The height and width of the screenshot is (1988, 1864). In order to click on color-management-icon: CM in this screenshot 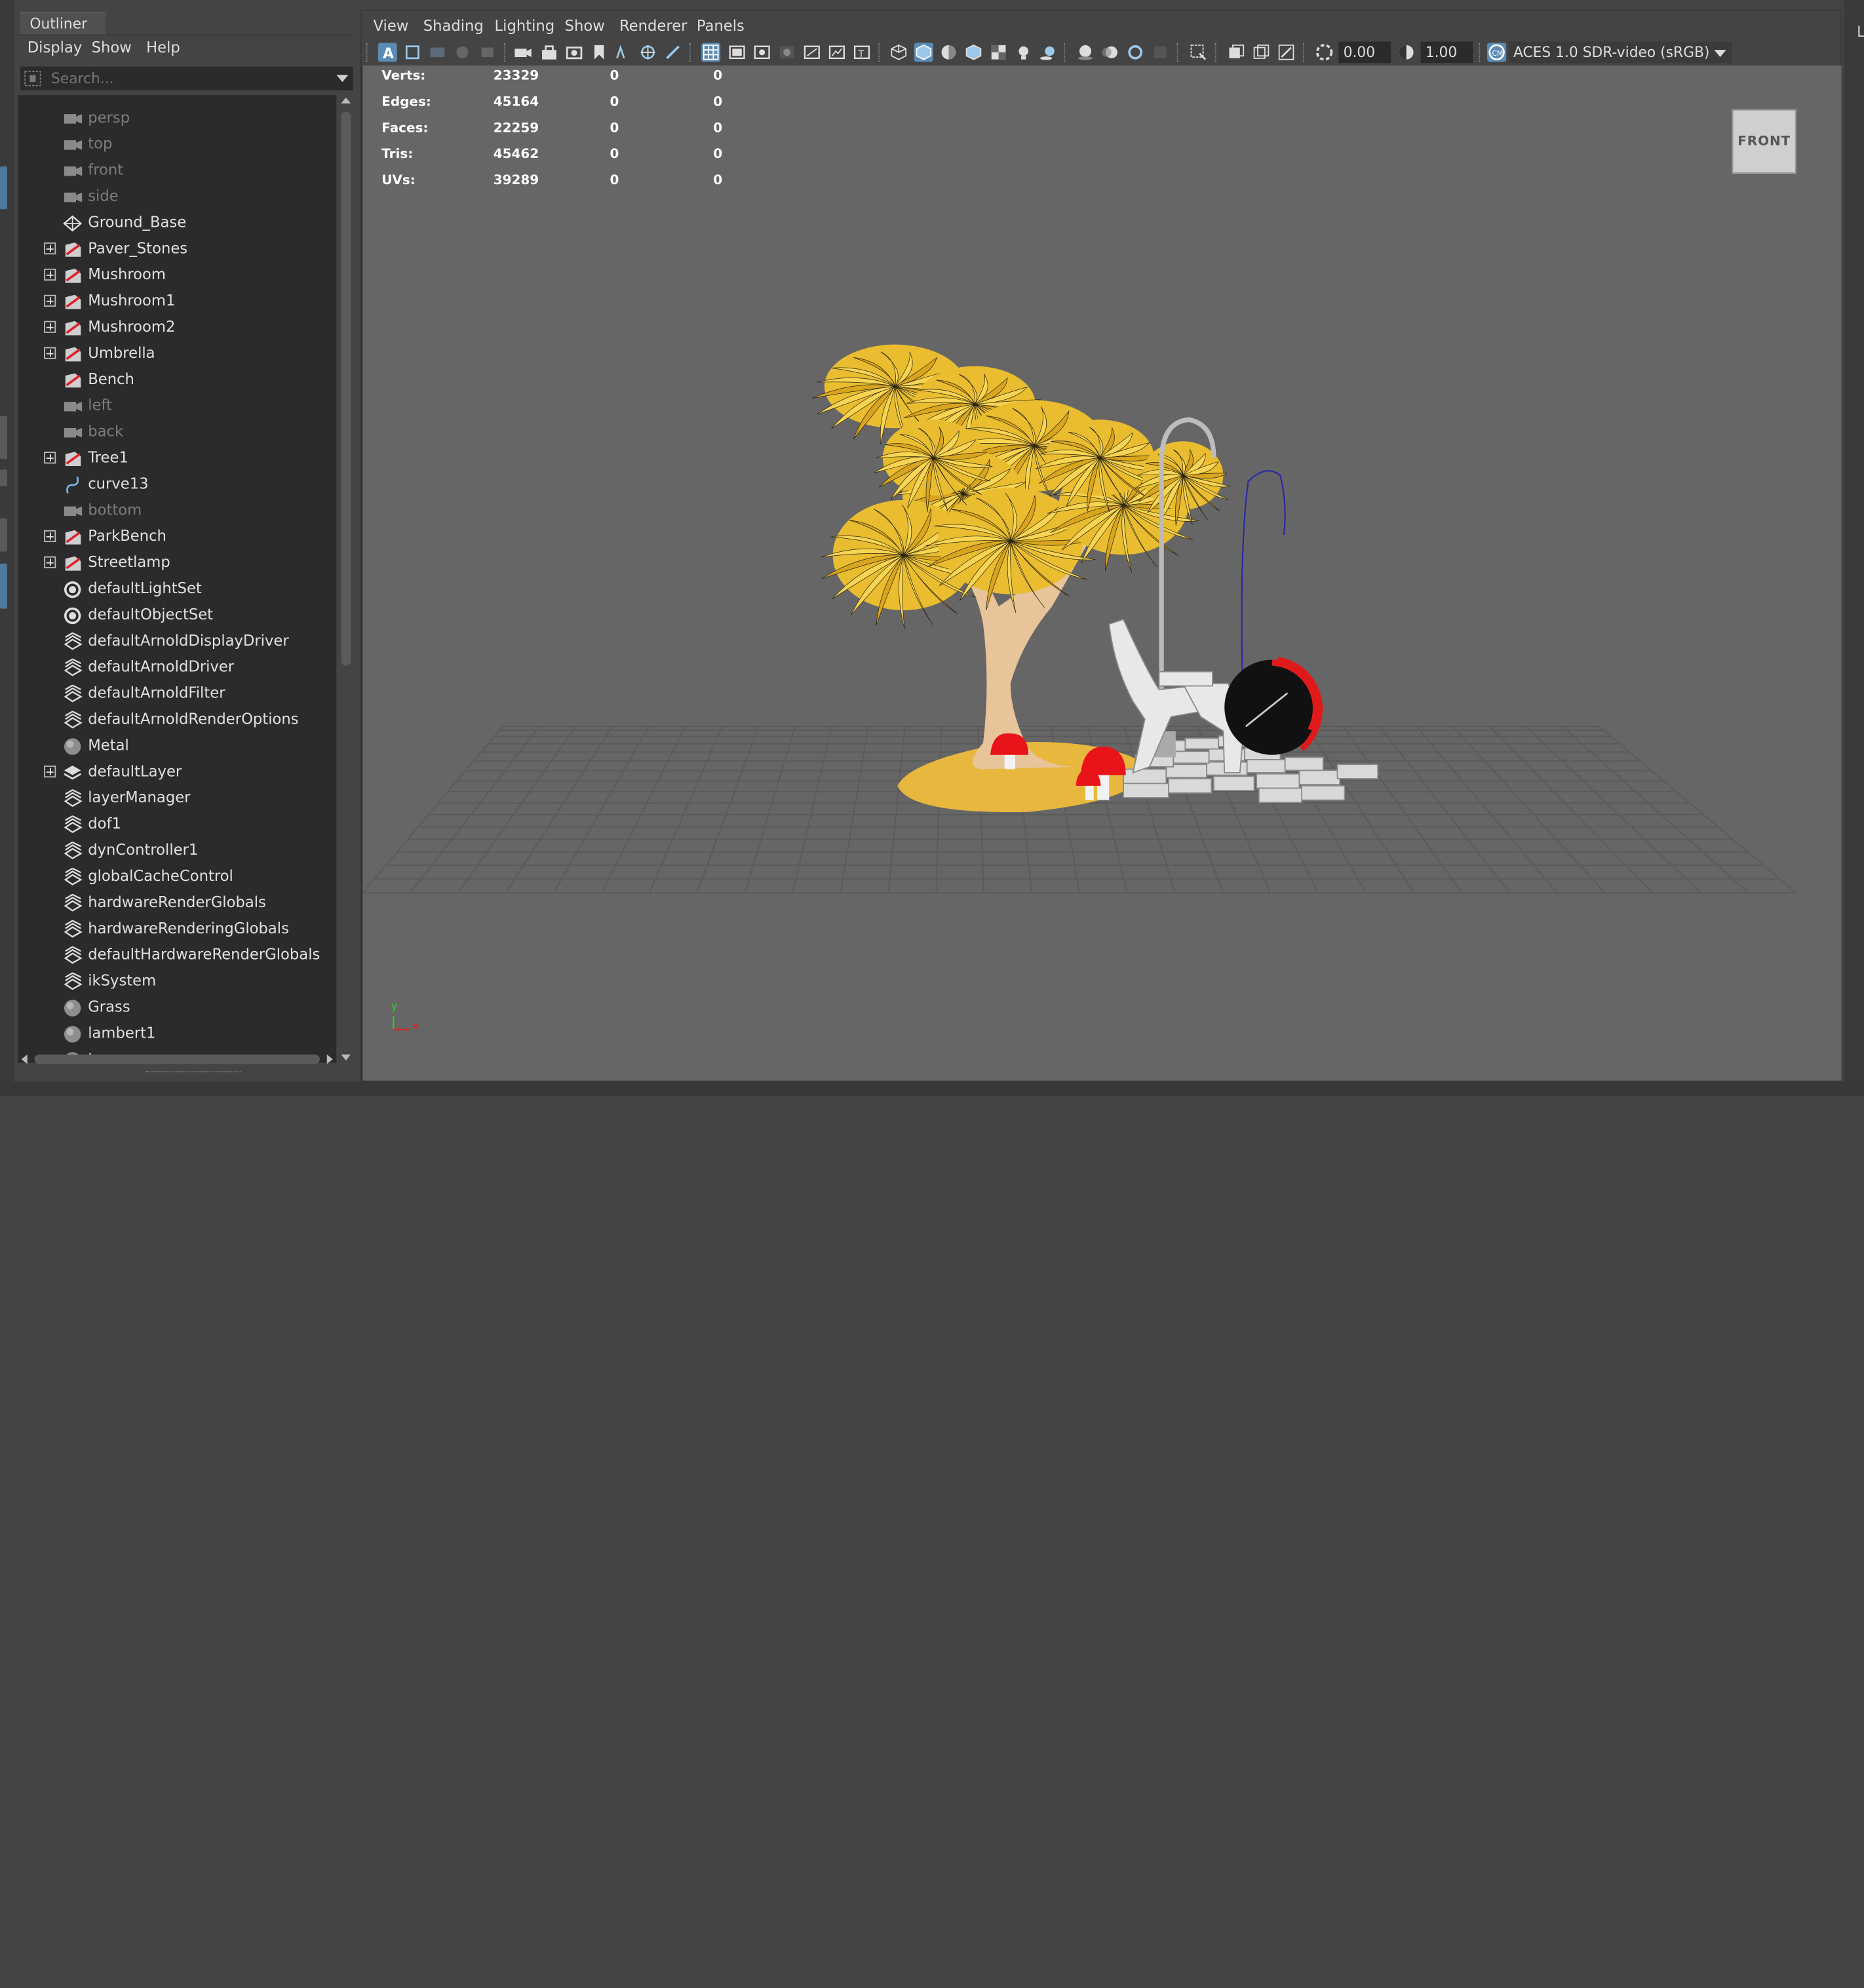, I will do `click(1497, 52)`.